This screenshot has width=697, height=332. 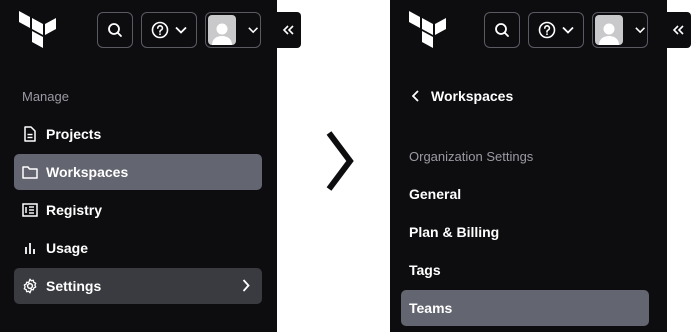 I want to click on nav-item-label: Plan & Billing, so click(x=454, y=232).